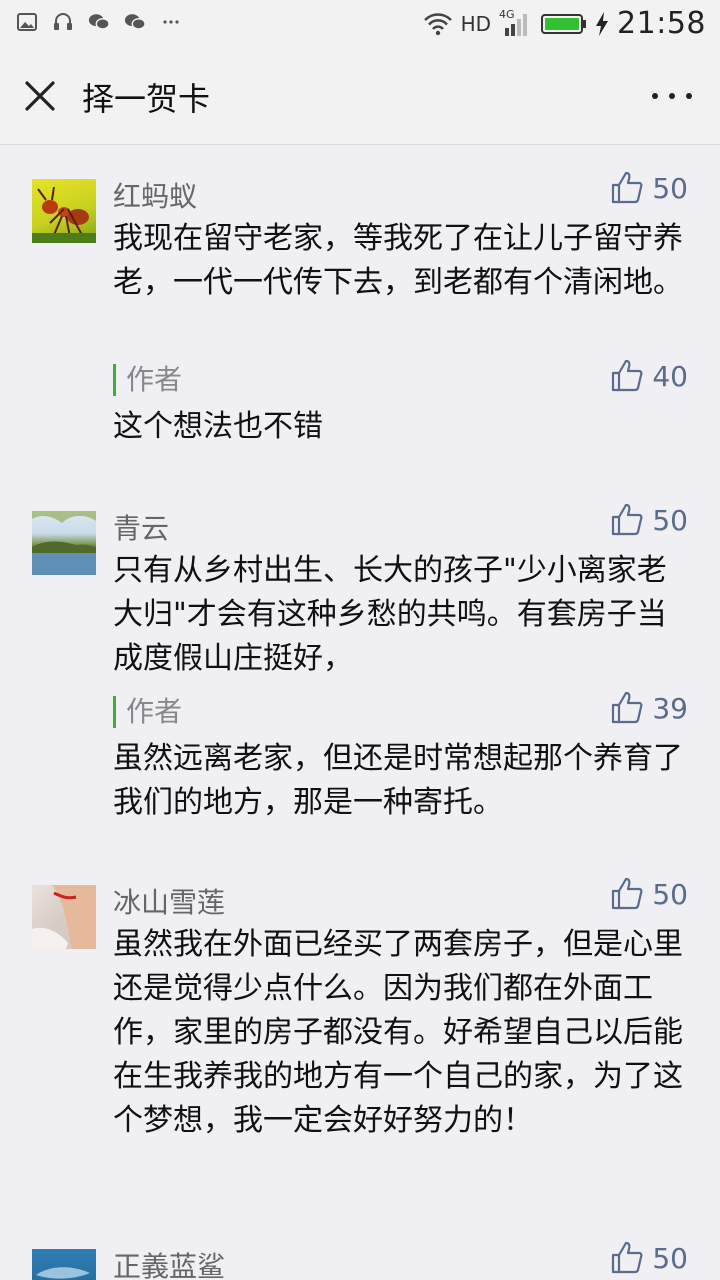 The width and height of the screenshot is (720, 1280). What do you see at coordinates (437, 23) in the screenshot?
I see `wifi-icon` at bounding box center [437, 23].